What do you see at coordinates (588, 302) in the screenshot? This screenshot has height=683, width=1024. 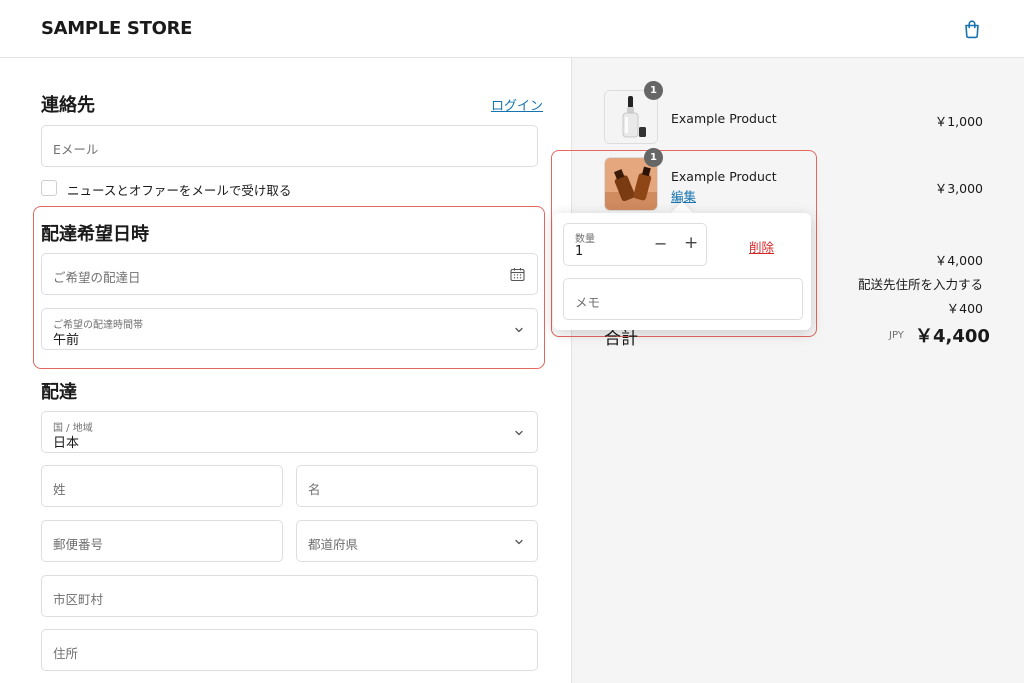 I see `memo-placeholder: メモ` at bounding box center [588, 302].